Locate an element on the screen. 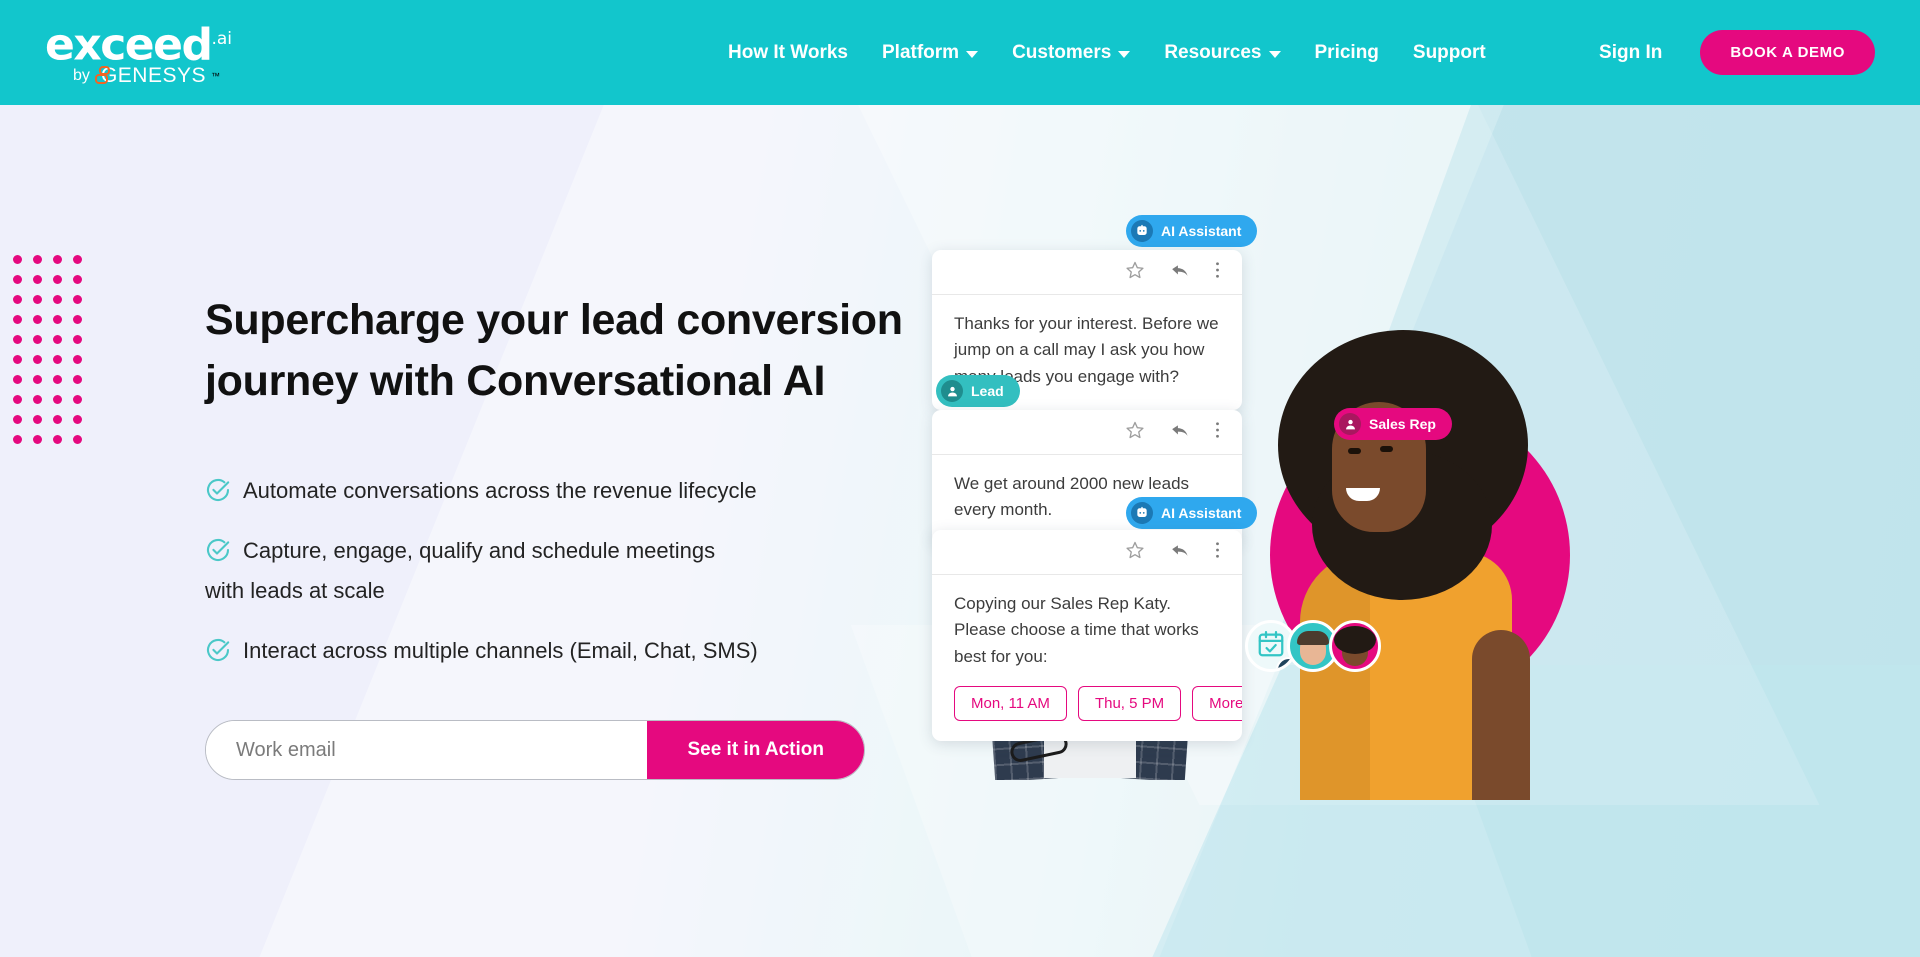 The image size is (1920, 957). person-icon is located at coordinates (1350, 424).